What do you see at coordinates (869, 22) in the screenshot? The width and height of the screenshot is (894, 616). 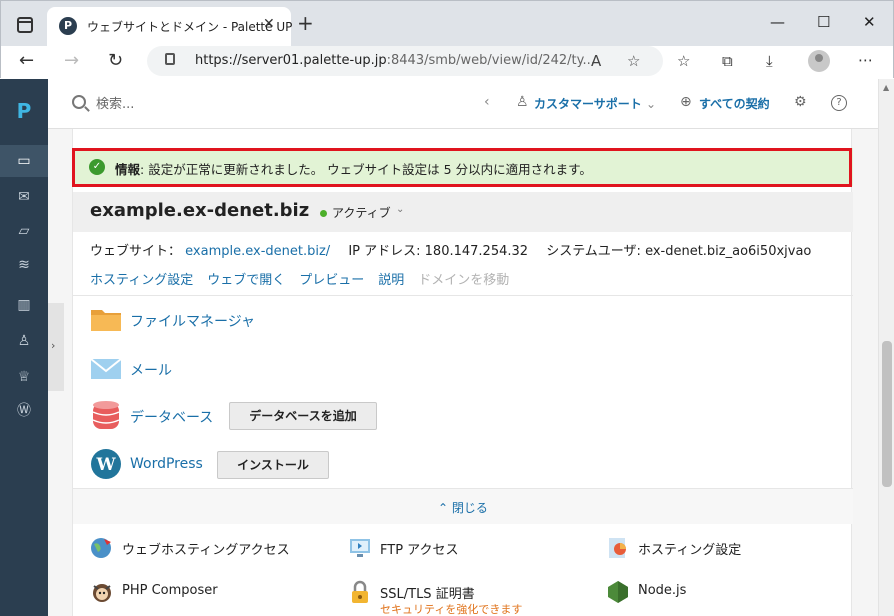 I see `window-close-icon: ✕` at bounding box center [869, 22].